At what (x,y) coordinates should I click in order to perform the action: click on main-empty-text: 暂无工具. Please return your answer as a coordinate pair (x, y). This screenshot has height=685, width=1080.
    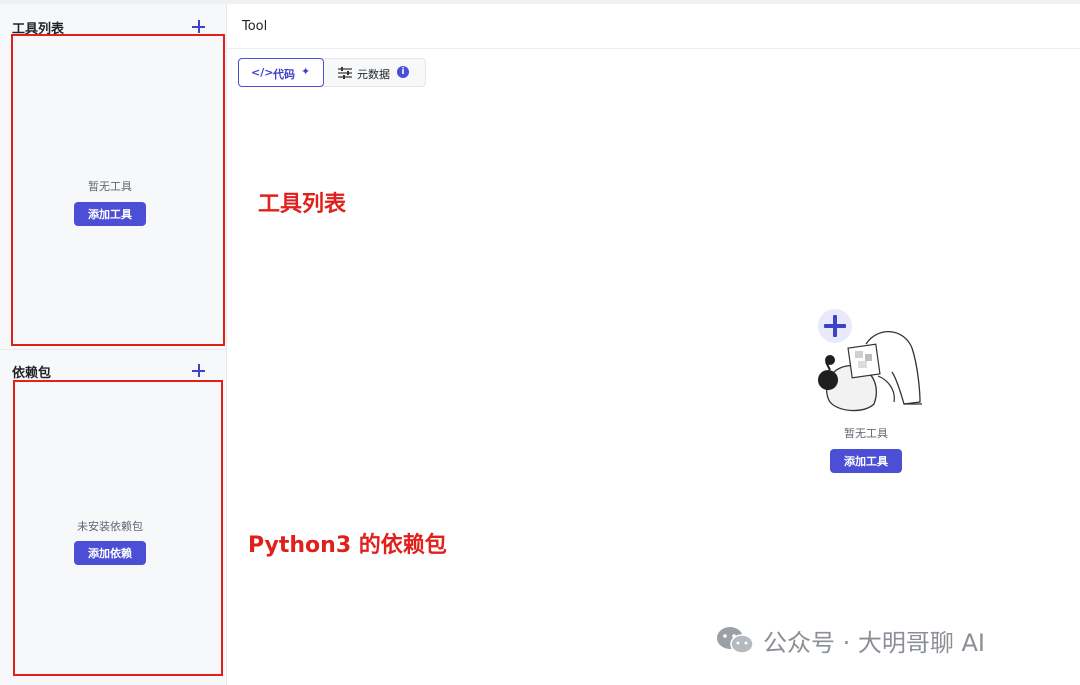
    Looking at the image, I should click on (866, 433).